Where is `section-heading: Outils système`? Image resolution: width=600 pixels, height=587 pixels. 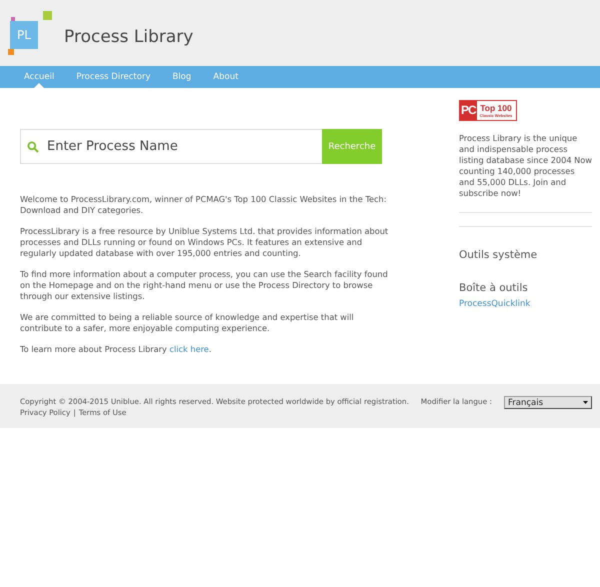
section-heading: Outils système is located at coordinates (498, 255).